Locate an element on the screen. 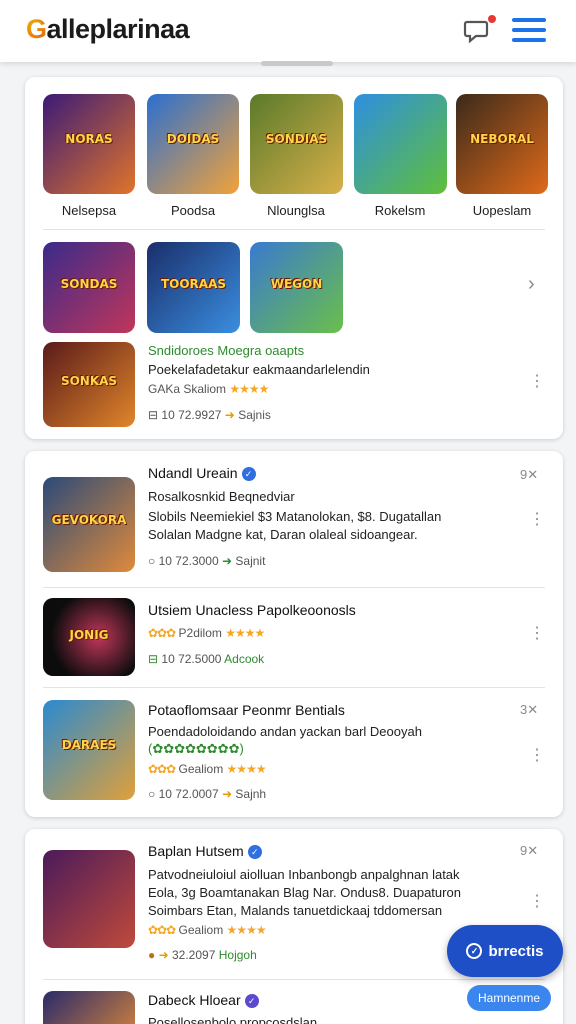  row2-thumb-2: TOORAAS is located at coordinates (193, 287).